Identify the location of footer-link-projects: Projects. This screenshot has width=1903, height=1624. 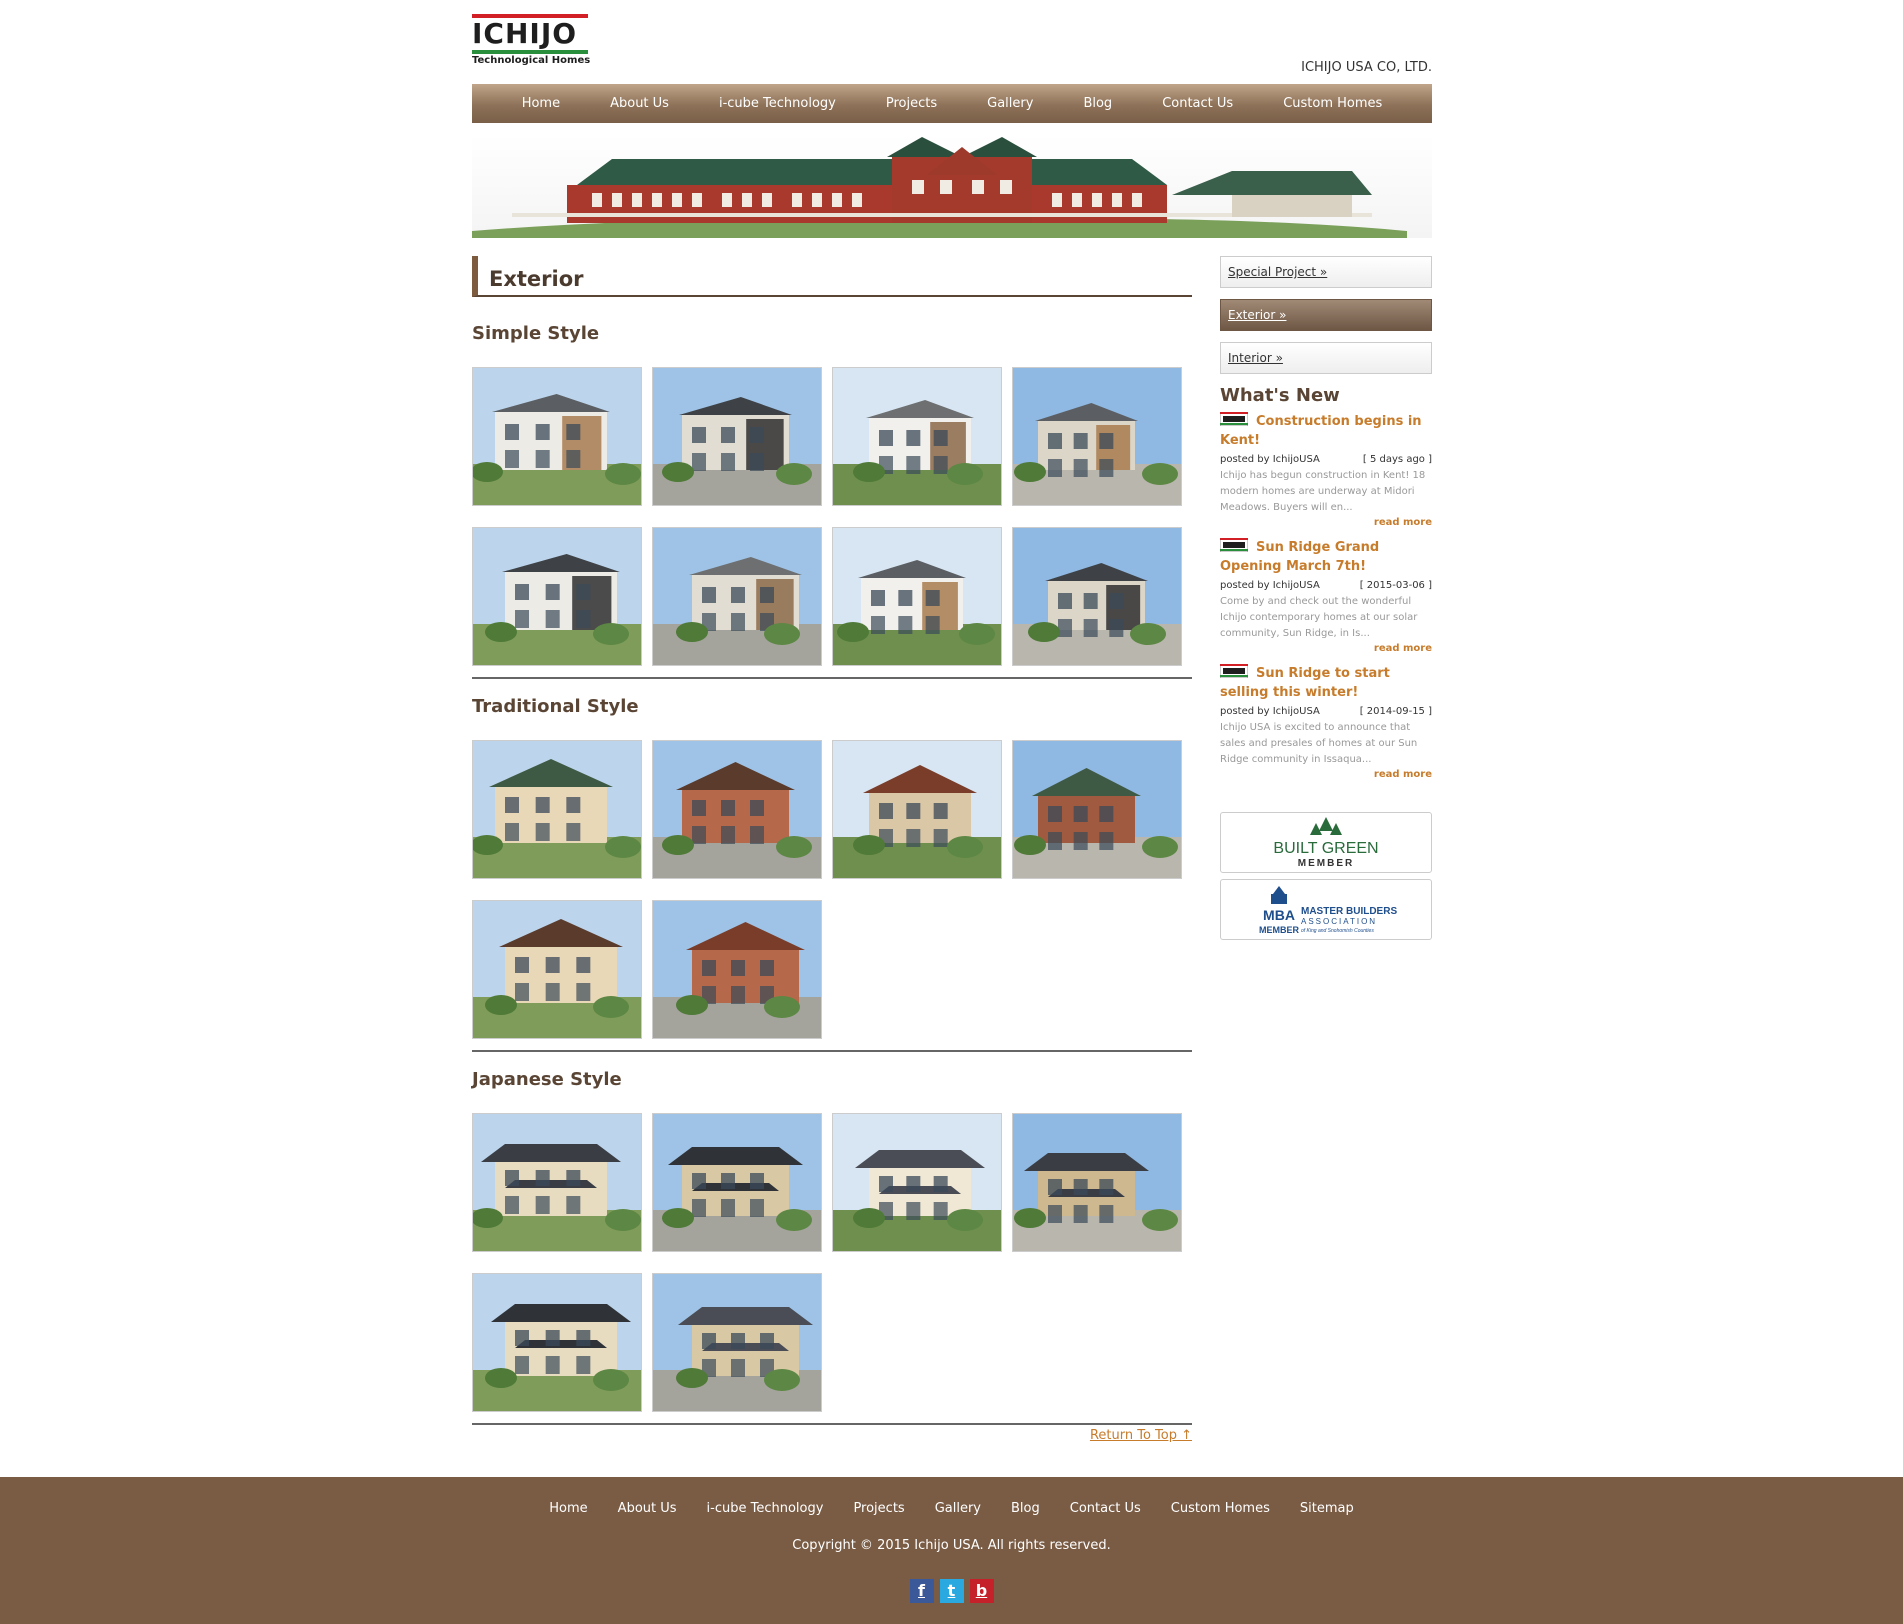
(878, 1508).